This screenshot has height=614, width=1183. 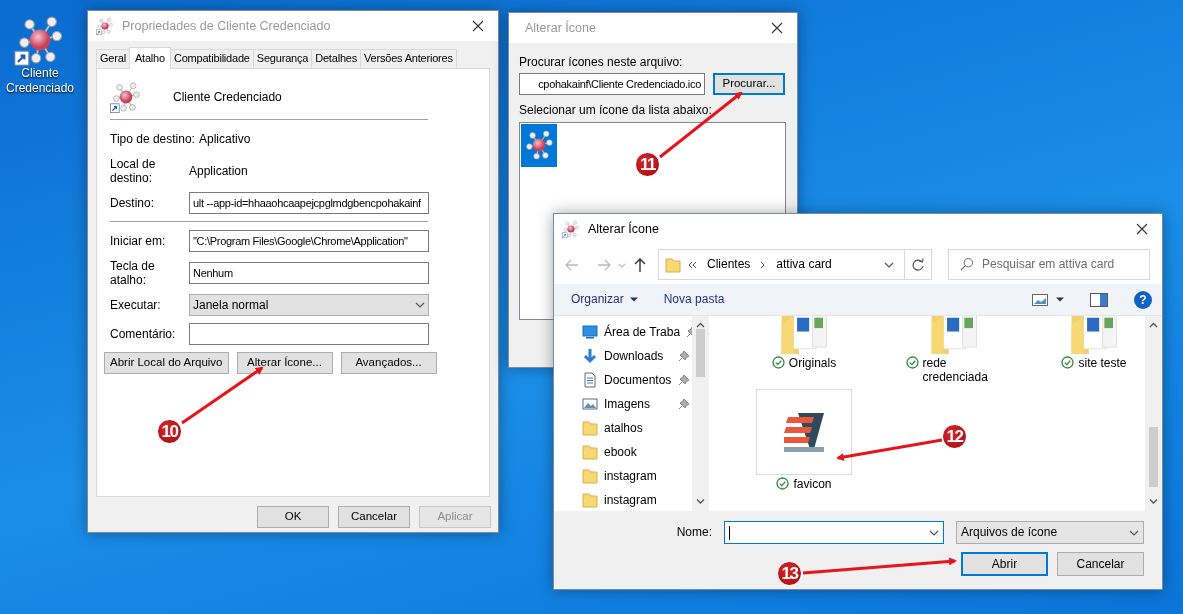 What do you see at coordinates (612, 84) in the screenshot?
I see `input-field: cpohakainf\Cliente Credenciado.ico` at bounding box center [612, 84].